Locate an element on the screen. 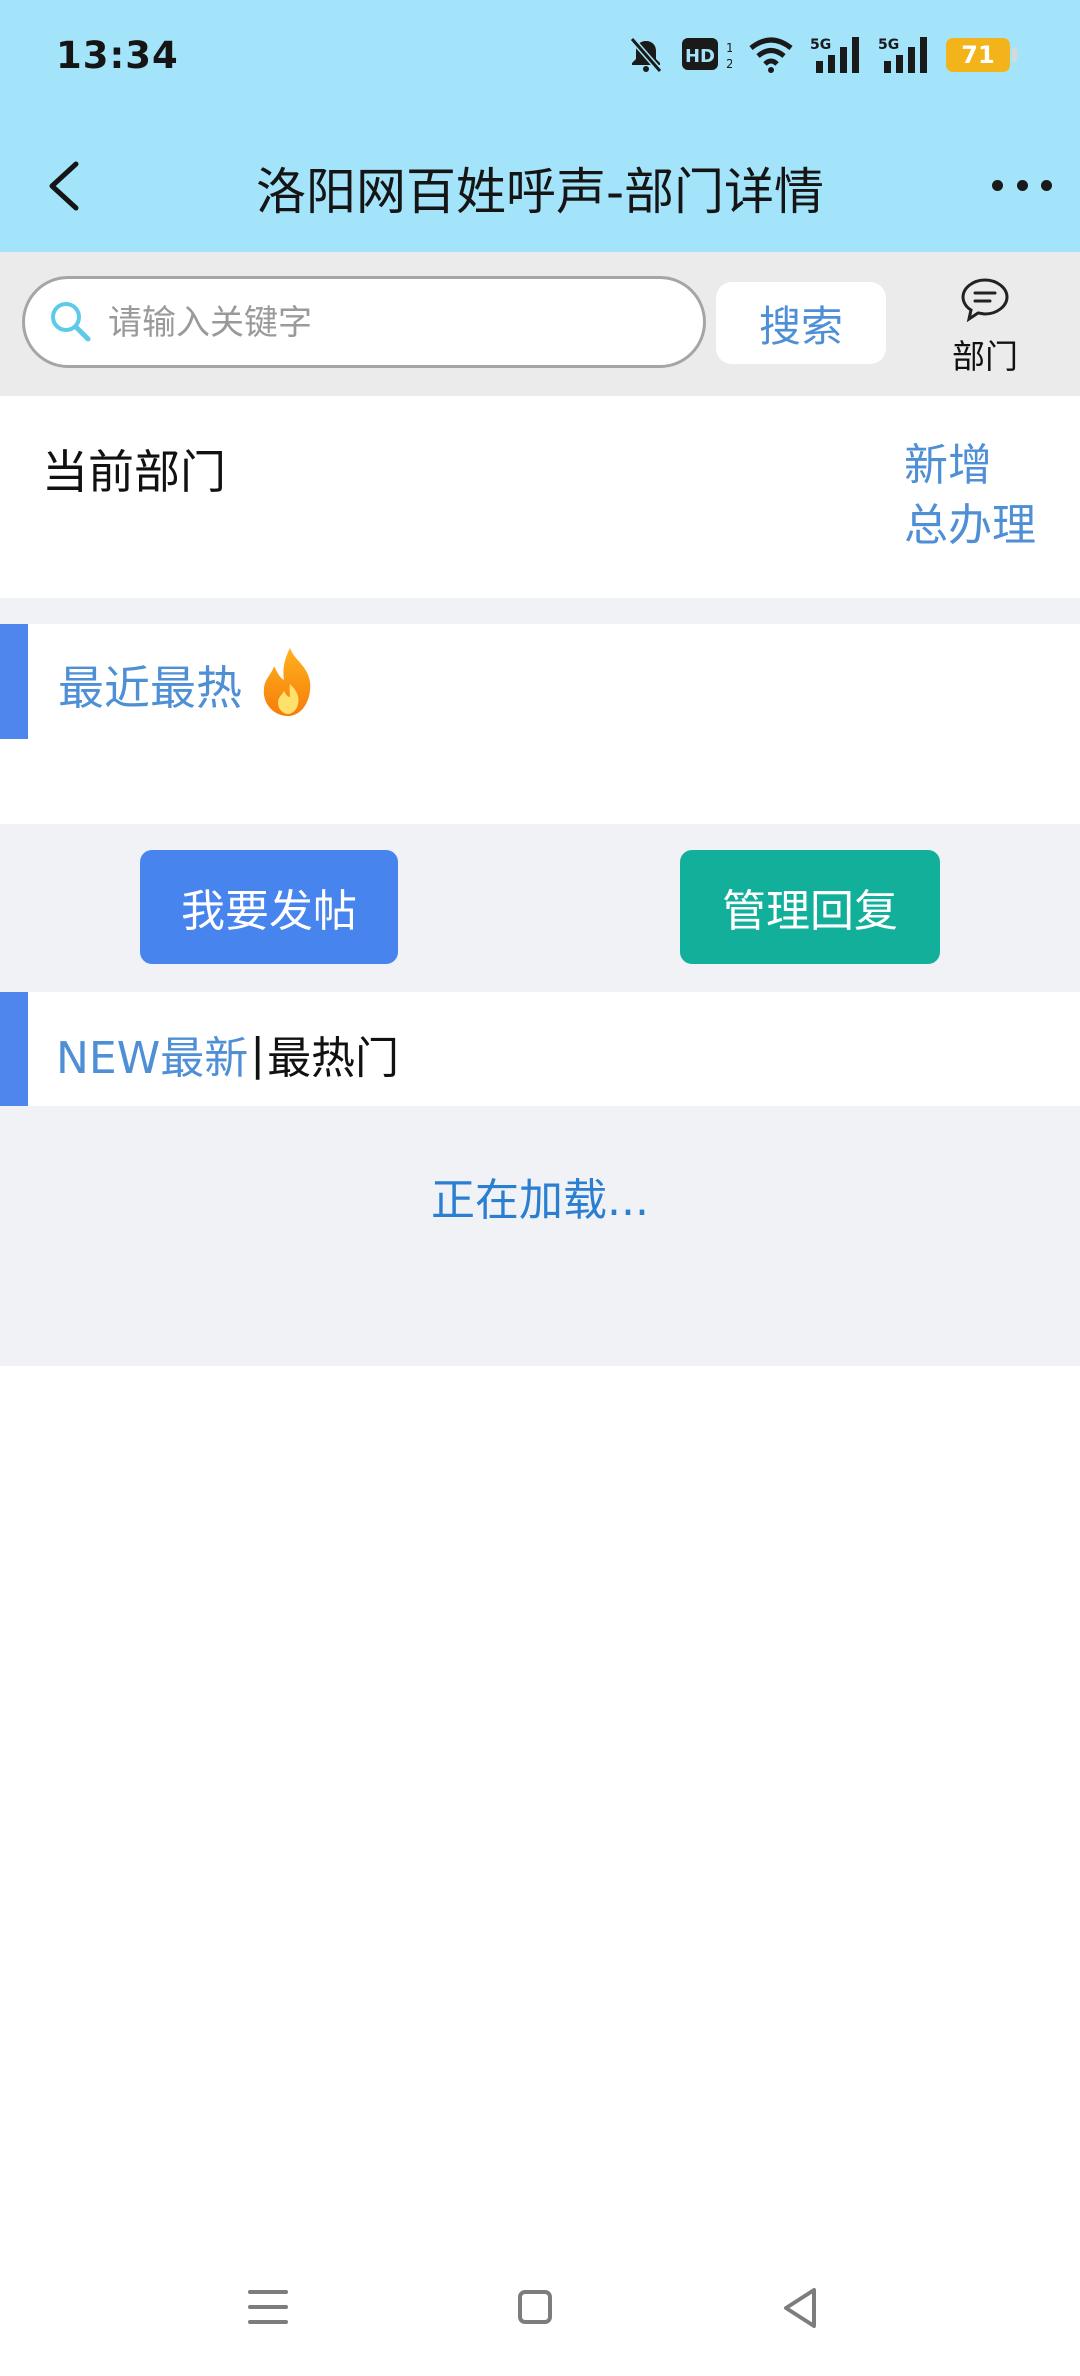  tab-hottest: 最热门 is located at coordinates (333, 1054).